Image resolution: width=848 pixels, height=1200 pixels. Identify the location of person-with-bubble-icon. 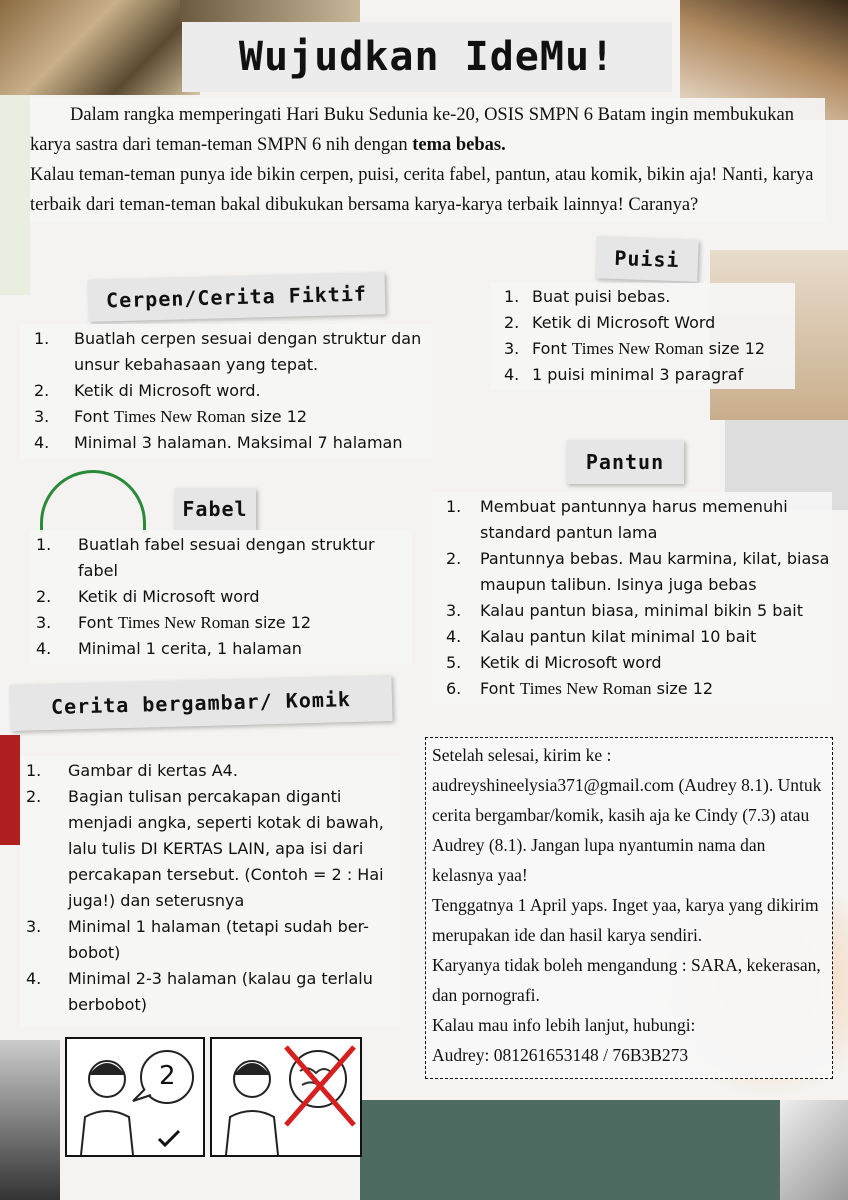
(137, 1103).